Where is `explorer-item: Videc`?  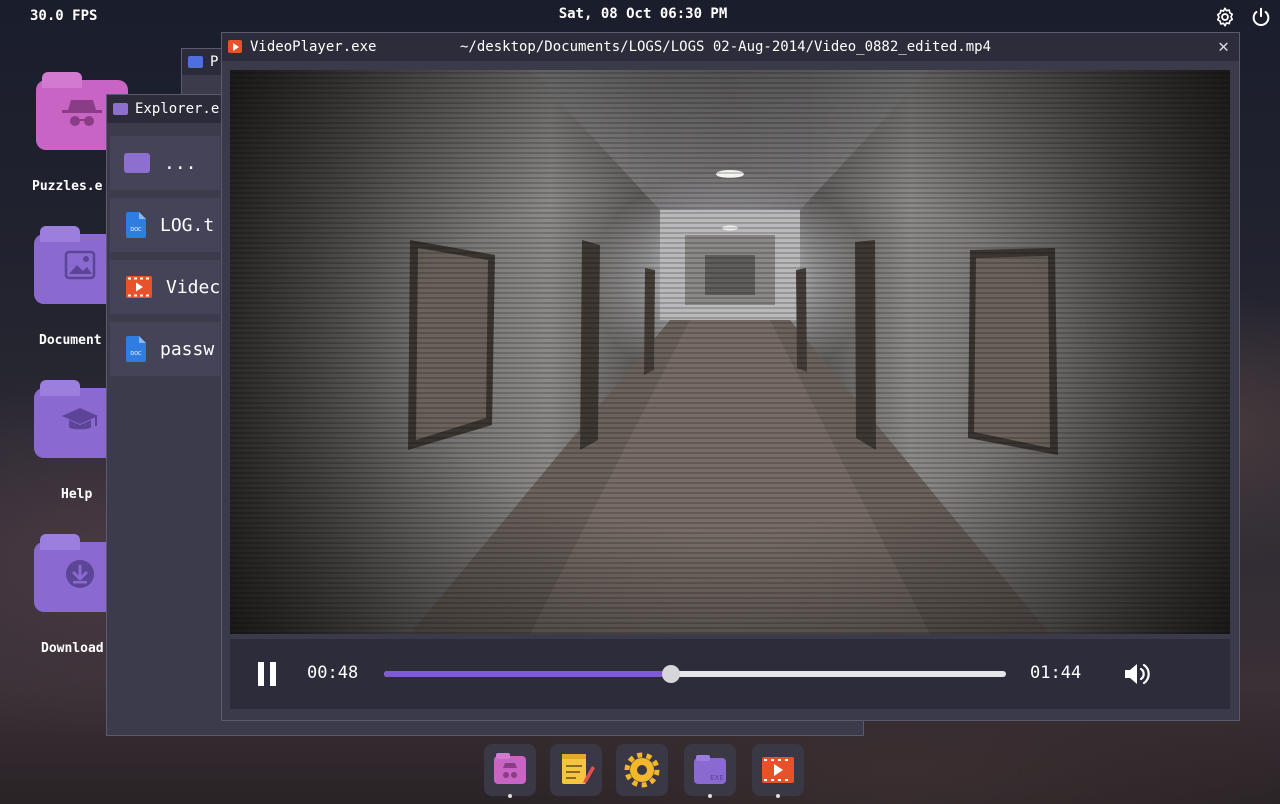 explorer-item: Videc is located at coordinates (165, 287).